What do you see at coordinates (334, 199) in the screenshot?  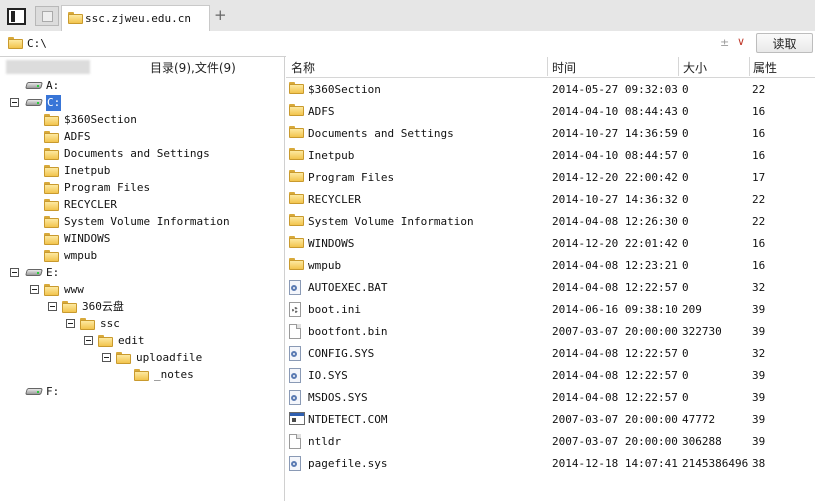 I see `file-name: RECYCLER` at bounding box center [334, 199].